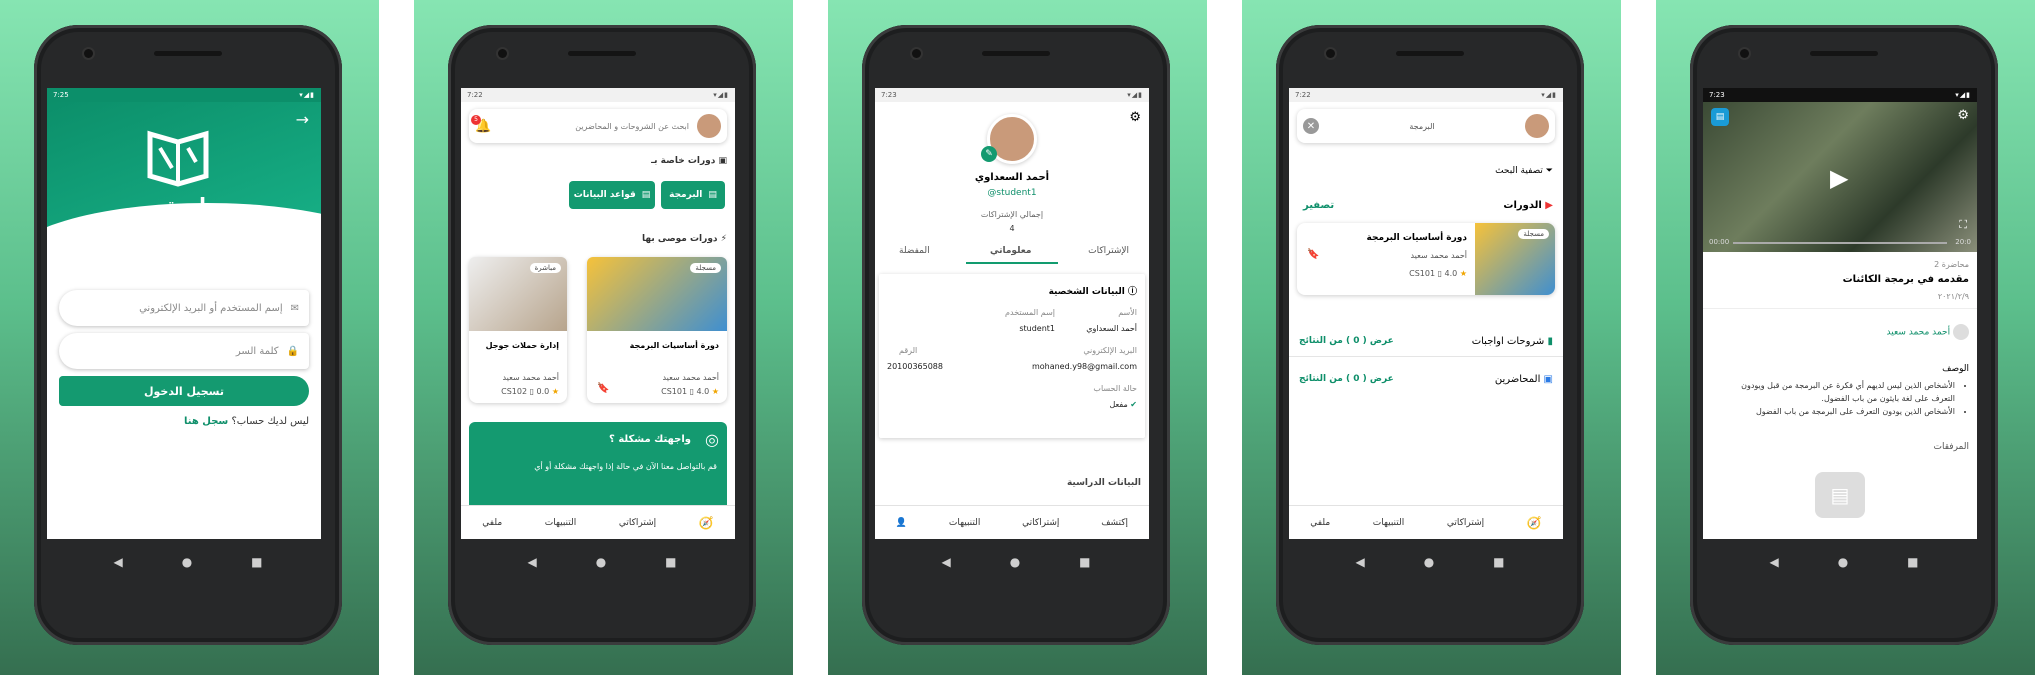  Describe the element at coordinates (901, 523) in the screenshot. I see `user-icon: 👤` at that location.